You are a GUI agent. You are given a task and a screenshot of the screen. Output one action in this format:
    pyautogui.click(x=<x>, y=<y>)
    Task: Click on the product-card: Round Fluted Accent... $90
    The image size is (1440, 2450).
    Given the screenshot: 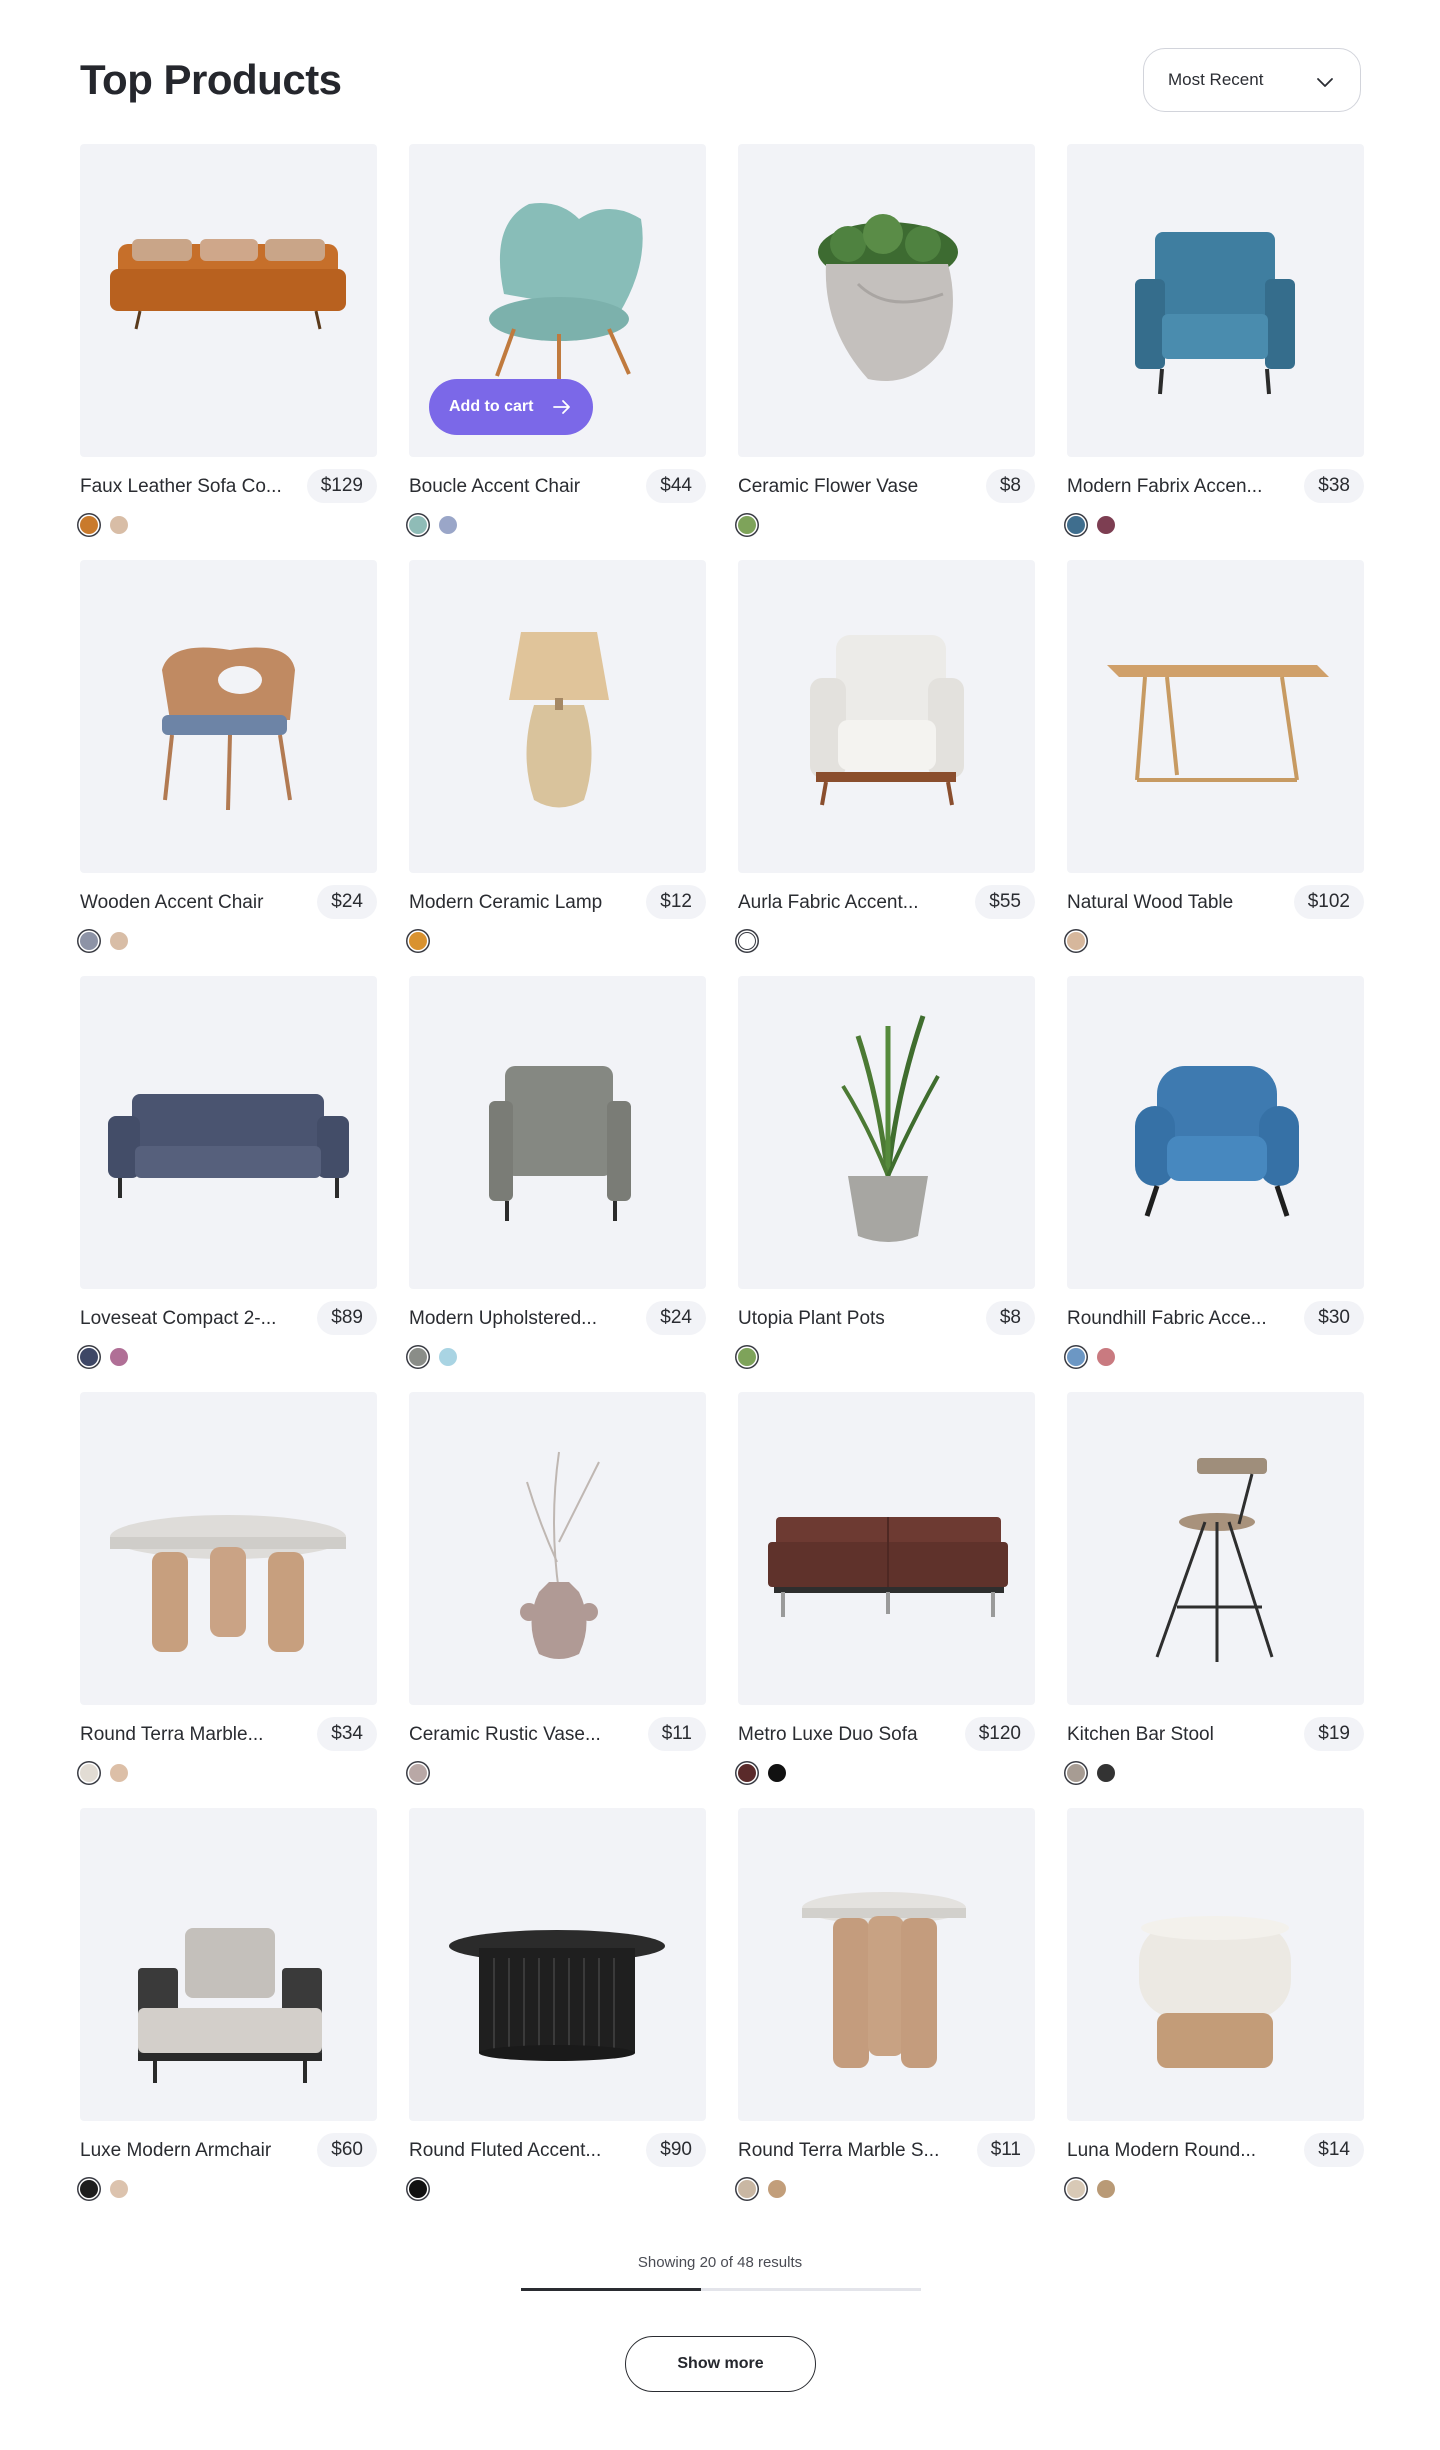 What is the action you would take?
    pyautogui.click(x=557, y=2016)
    